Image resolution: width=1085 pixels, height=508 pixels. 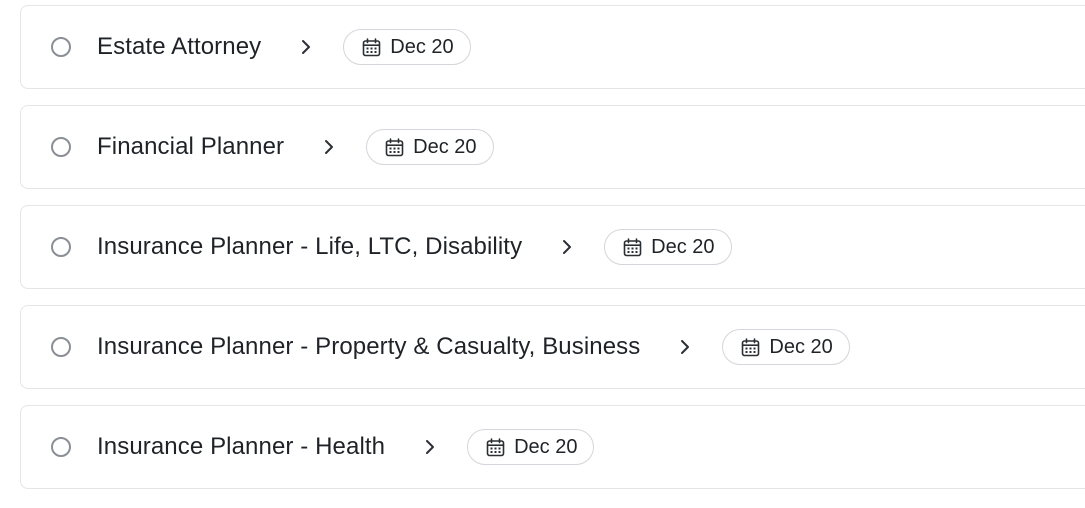 What do you see at coordinates (191, 146) in the screenshot?
I see `task-title: Financial Planner` at bounding box center [191, 146].